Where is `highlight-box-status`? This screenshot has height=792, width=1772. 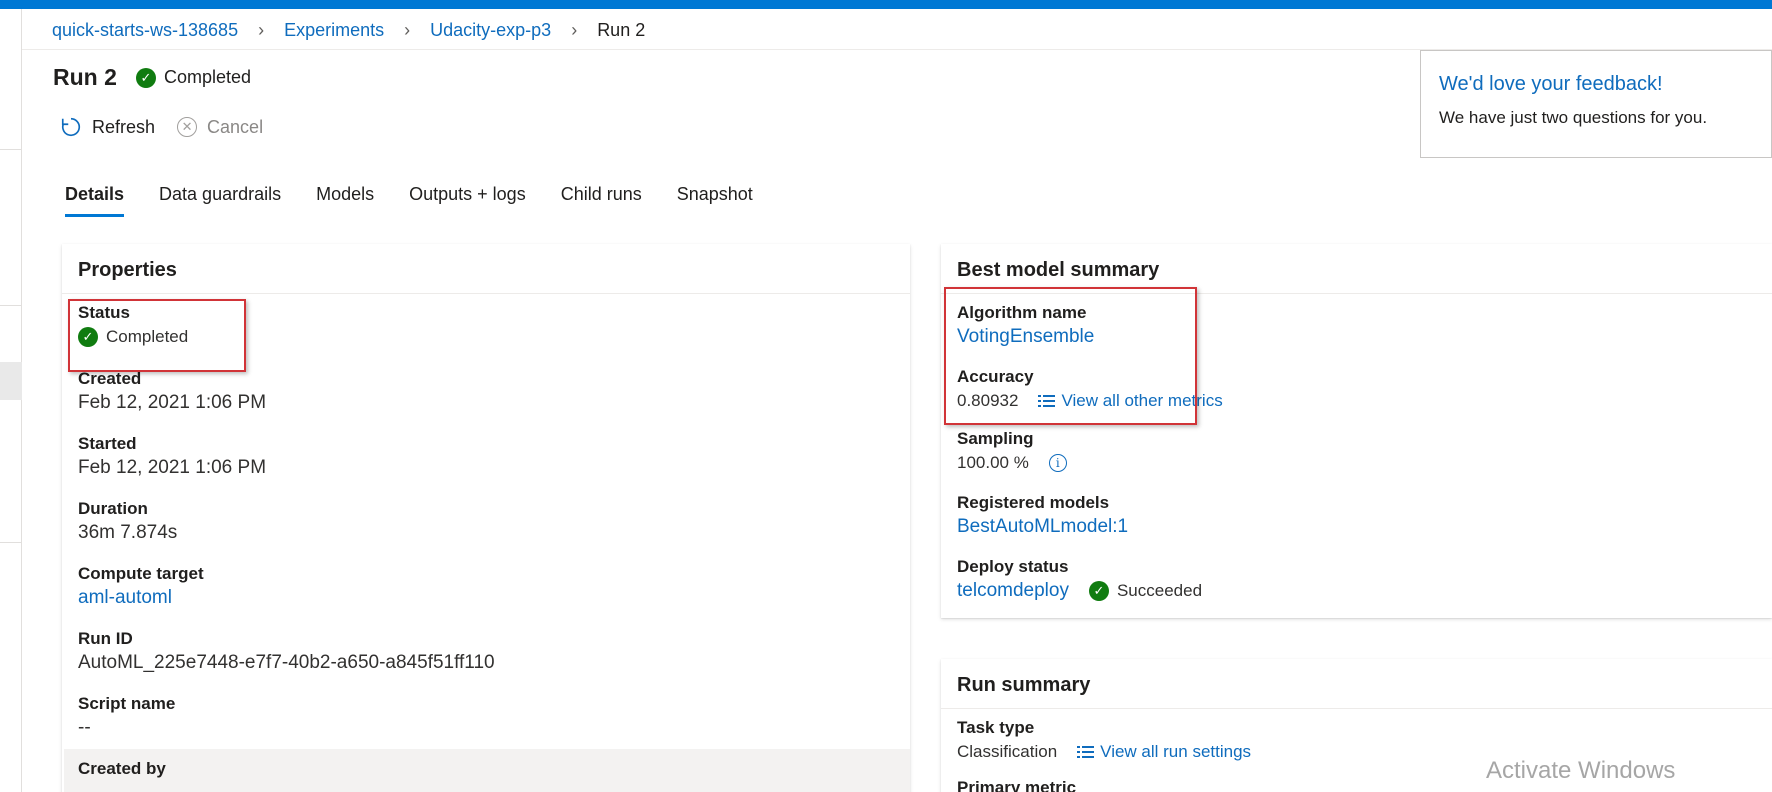
highlight-box-status is located at coordinates (157, 335).